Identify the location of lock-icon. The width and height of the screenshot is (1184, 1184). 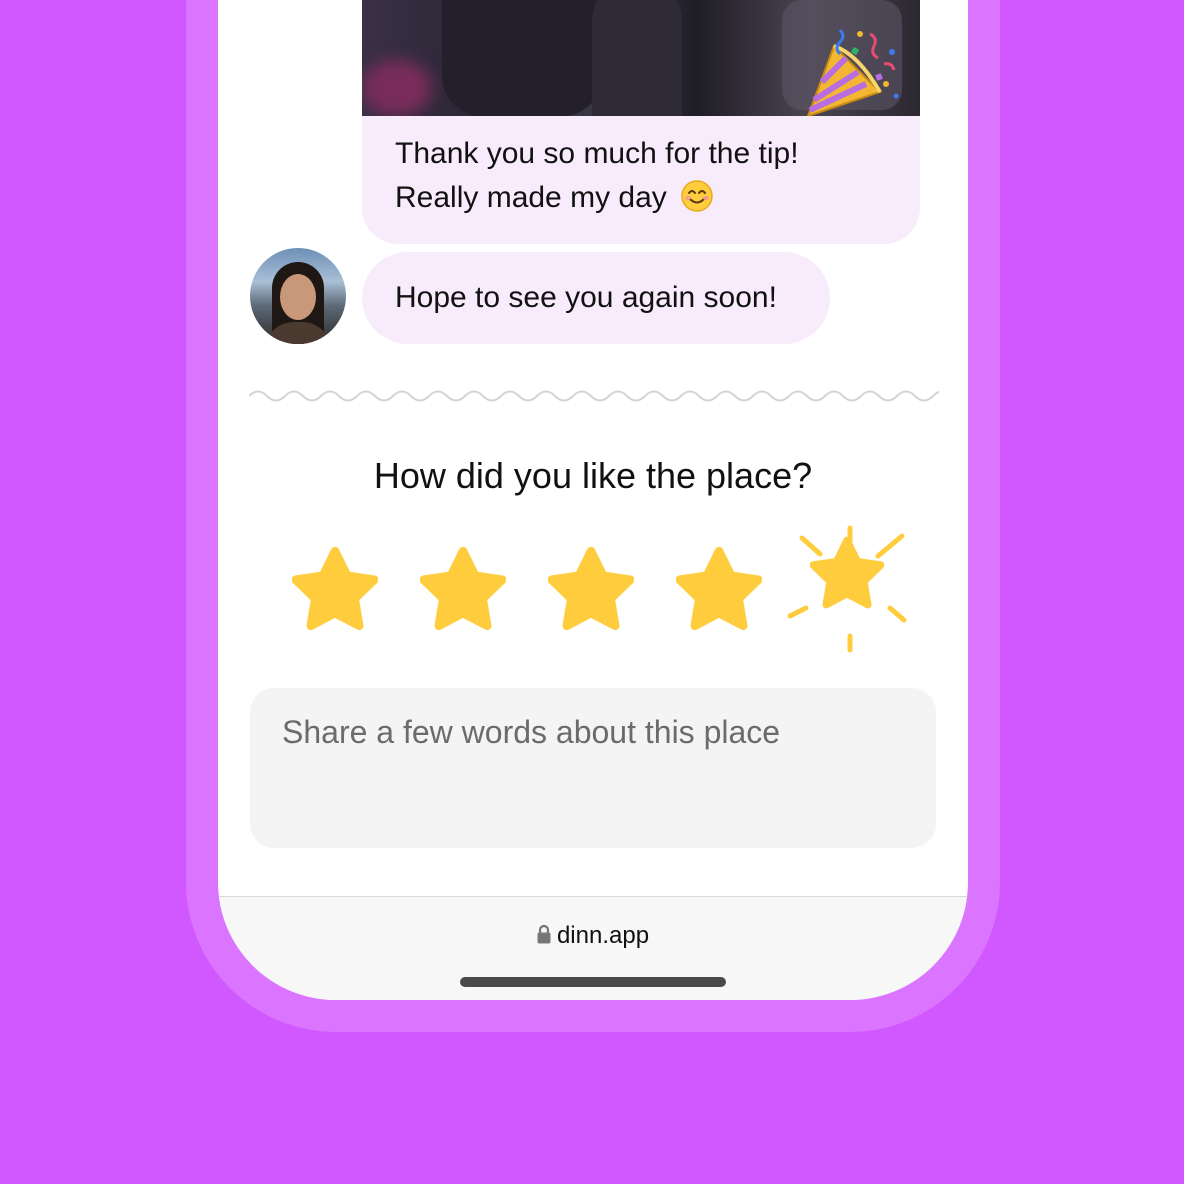
(544, 934).